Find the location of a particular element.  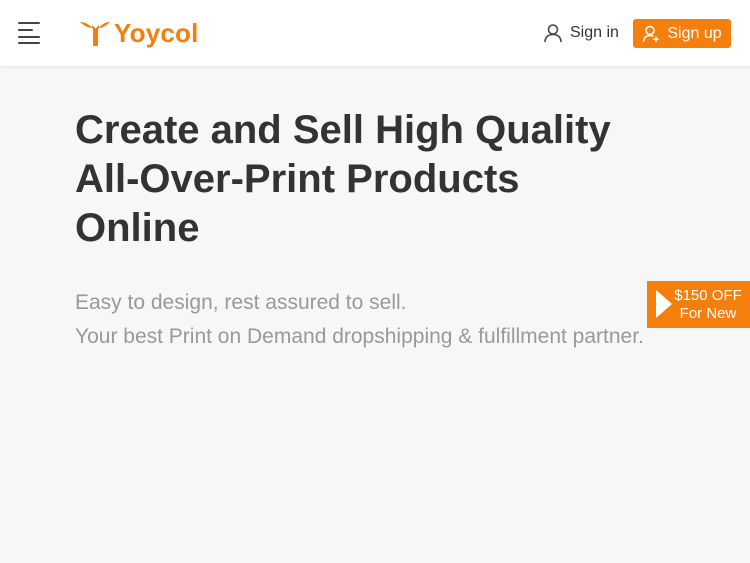

sign-in-label: Sign in is located at coordinates (594, 32).